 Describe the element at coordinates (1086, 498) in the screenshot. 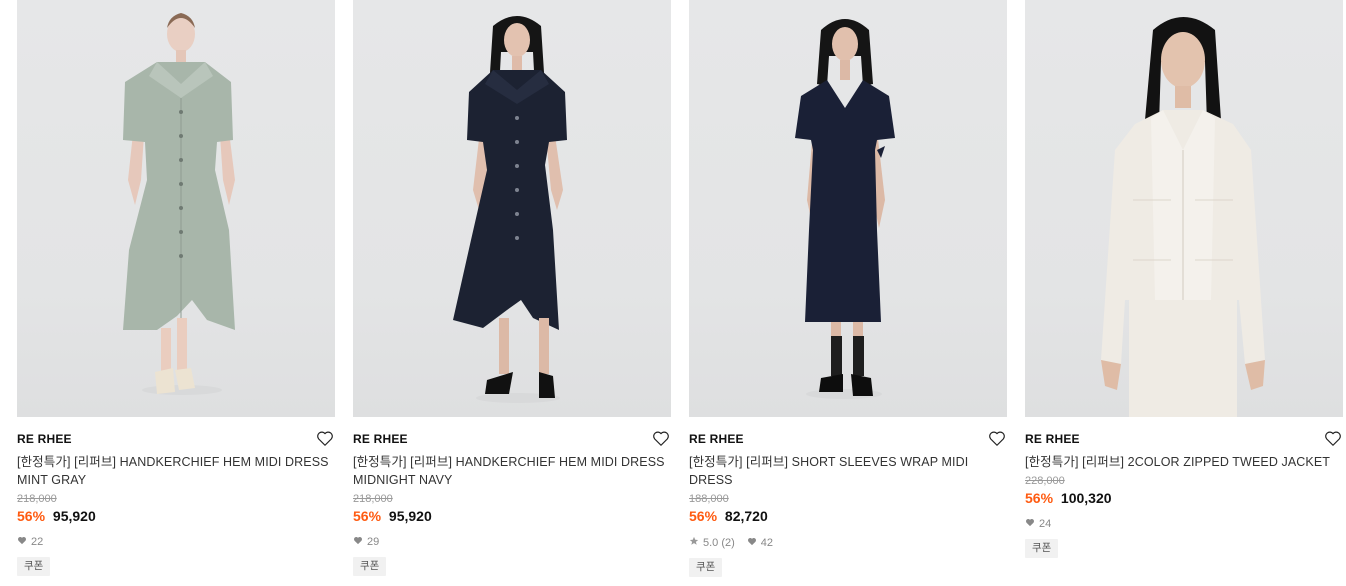

I see `sale-price: 100,320` at that location.